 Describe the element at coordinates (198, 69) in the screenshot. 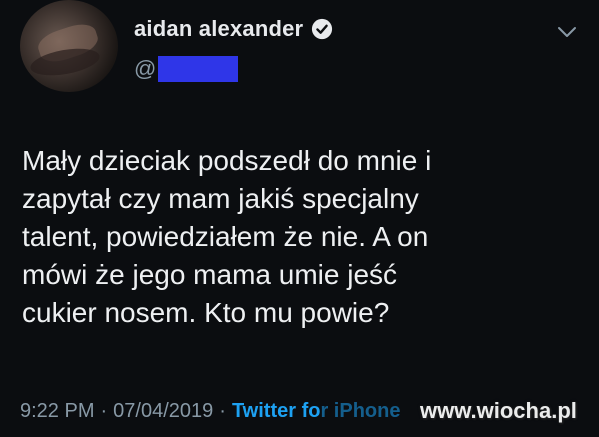

I see `handle-redaction` at that location.